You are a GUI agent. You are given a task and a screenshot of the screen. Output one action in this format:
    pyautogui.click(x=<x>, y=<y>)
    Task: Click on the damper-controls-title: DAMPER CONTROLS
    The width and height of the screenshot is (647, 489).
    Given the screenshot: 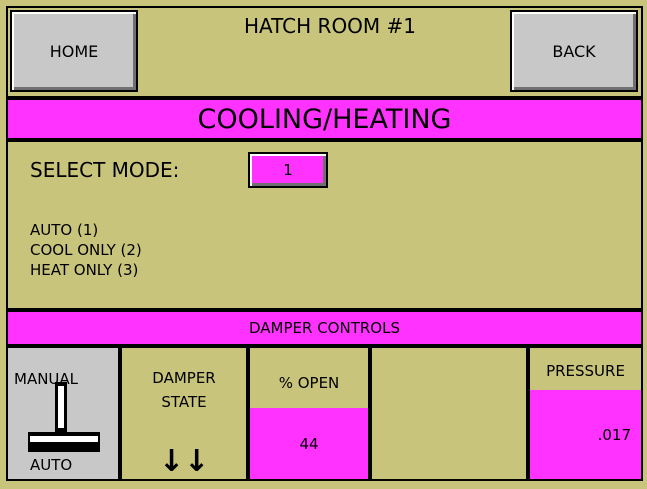 What is the action you would take?
    pyautogui.click(x=324, y=328)
    